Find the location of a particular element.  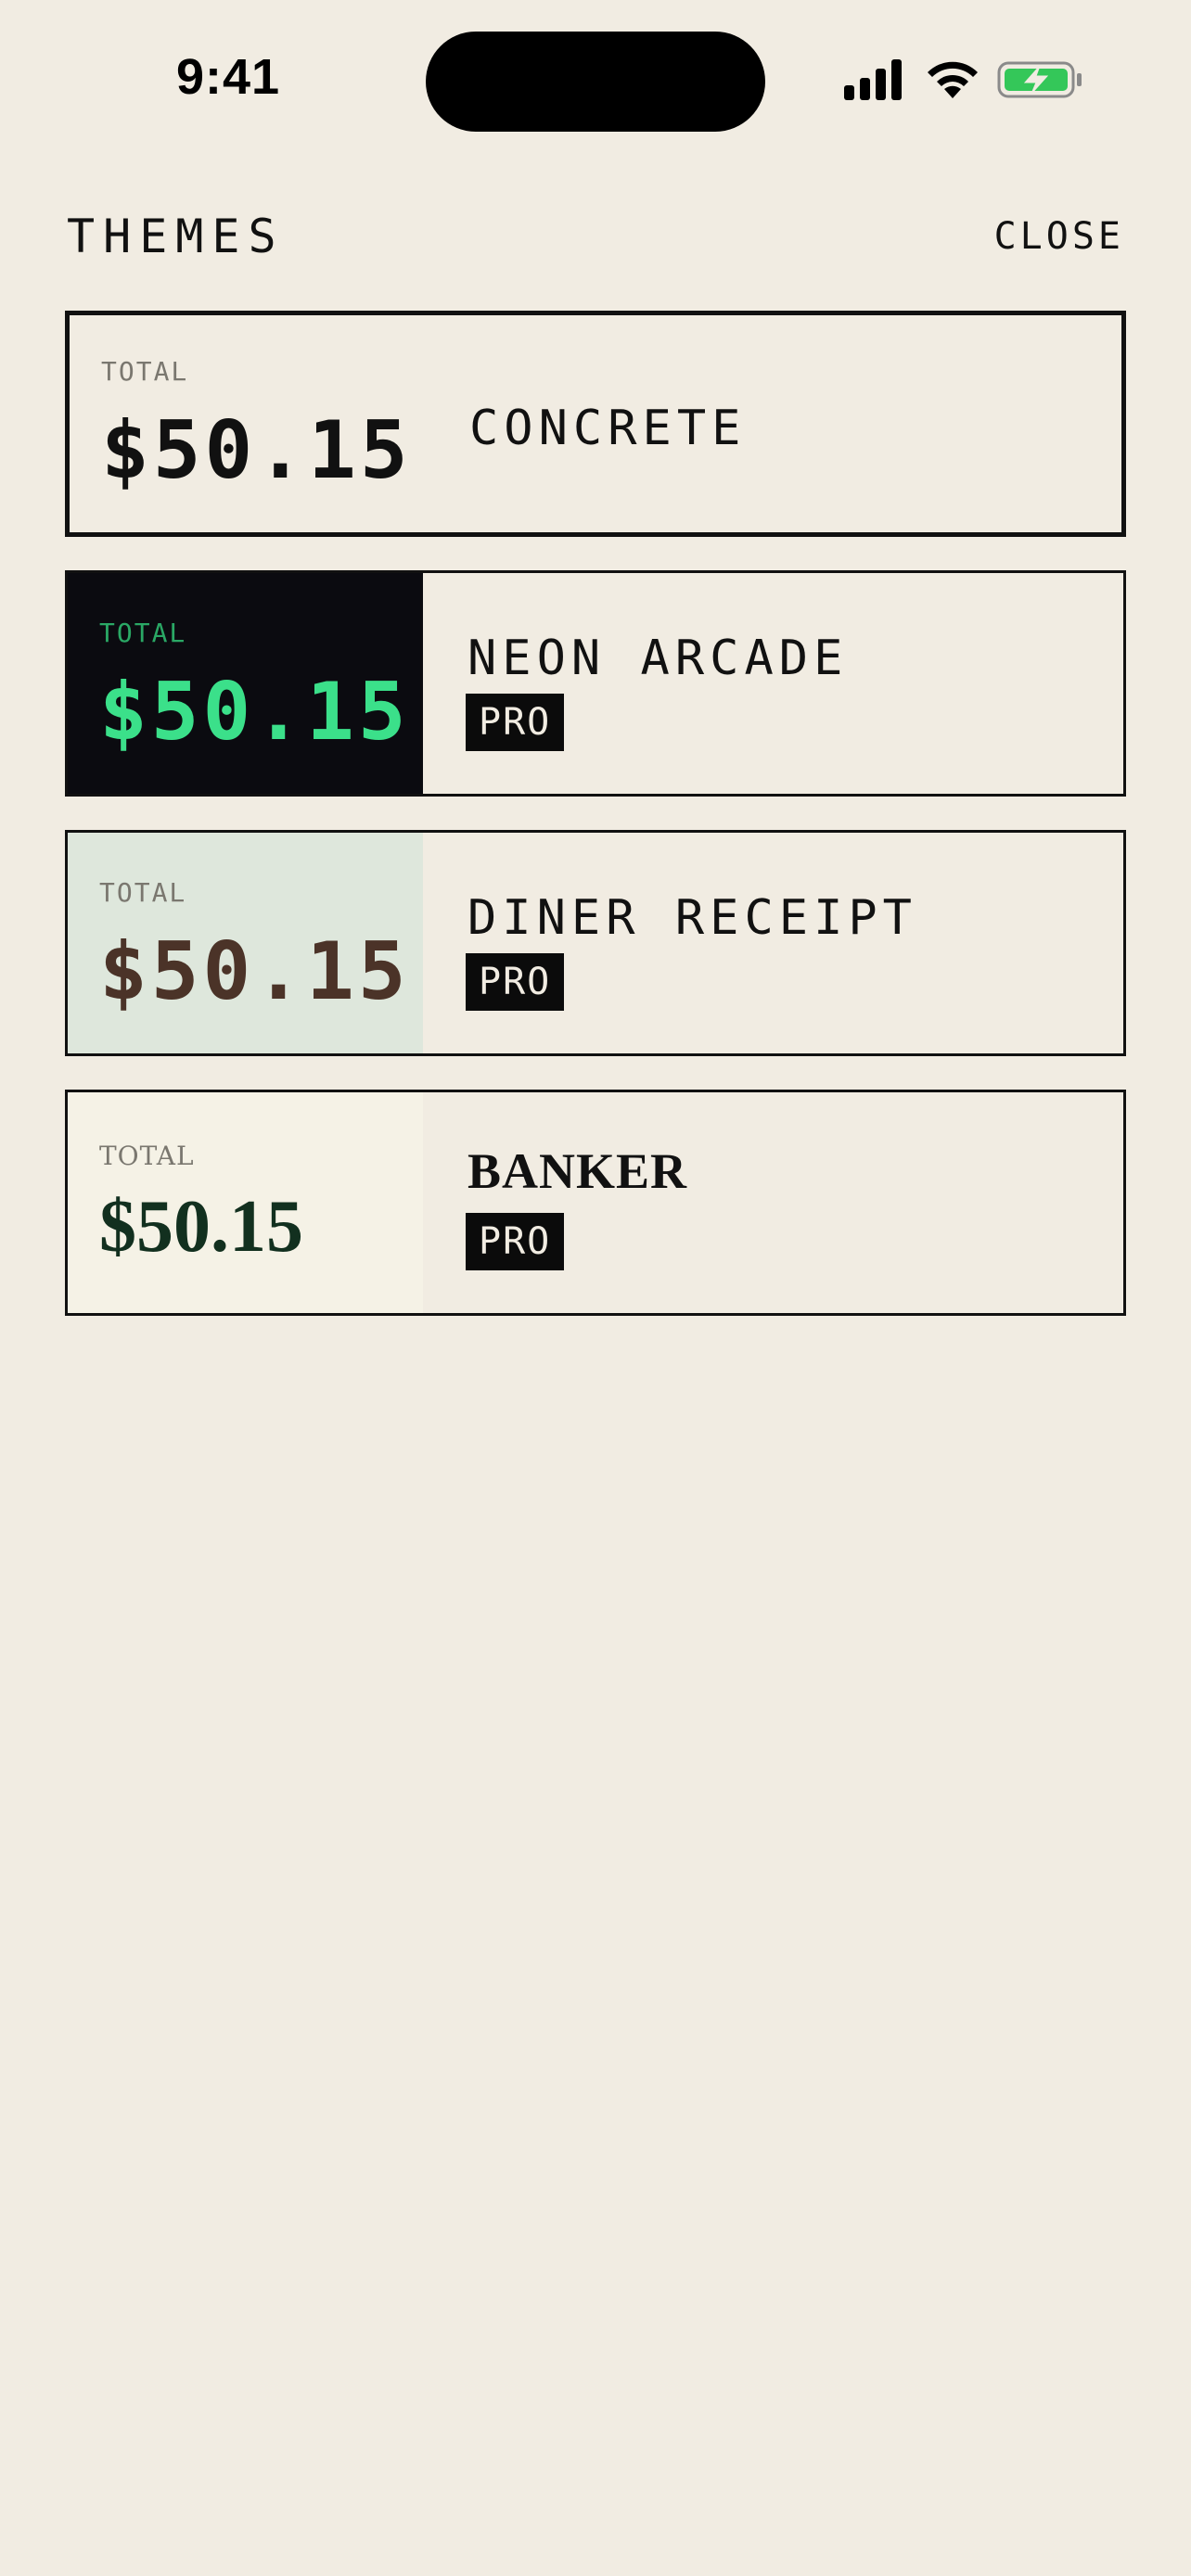

status-time: 9:41 is located at coordinates (228, 77).